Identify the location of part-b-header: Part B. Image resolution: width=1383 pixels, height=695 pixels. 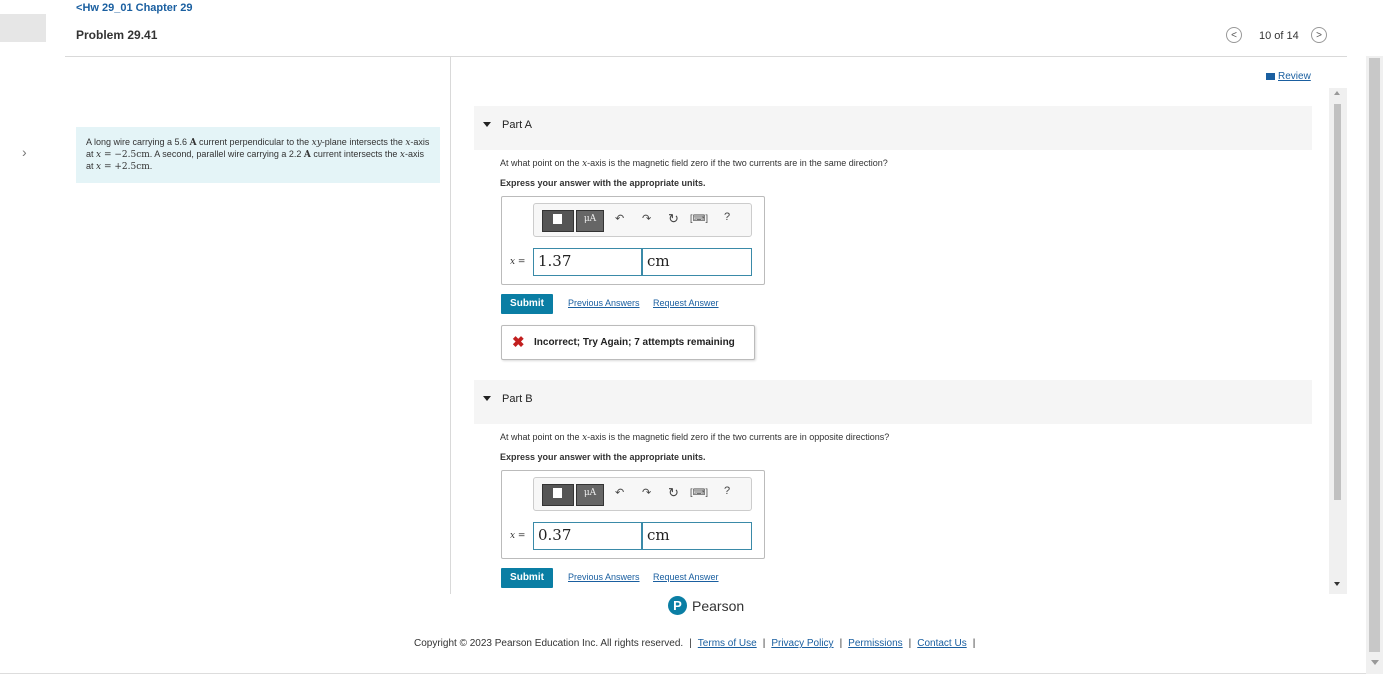
(893, 402).